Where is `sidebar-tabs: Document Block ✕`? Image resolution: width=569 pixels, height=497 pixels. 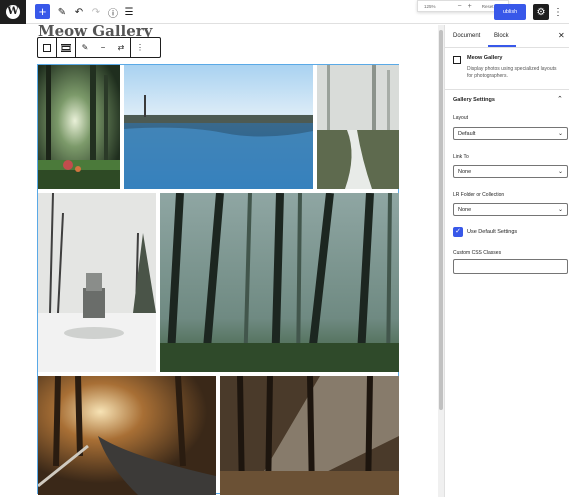
sidebar-tabs: Document Block ✕ is located at coordinates (507, 36).